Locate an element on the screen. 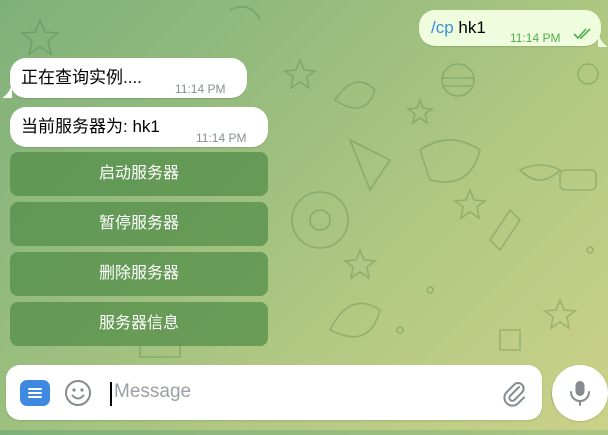 This screenshot has width=608, height=435. delete-server-button: 删除服务器 is located at coordinates (139, 274).